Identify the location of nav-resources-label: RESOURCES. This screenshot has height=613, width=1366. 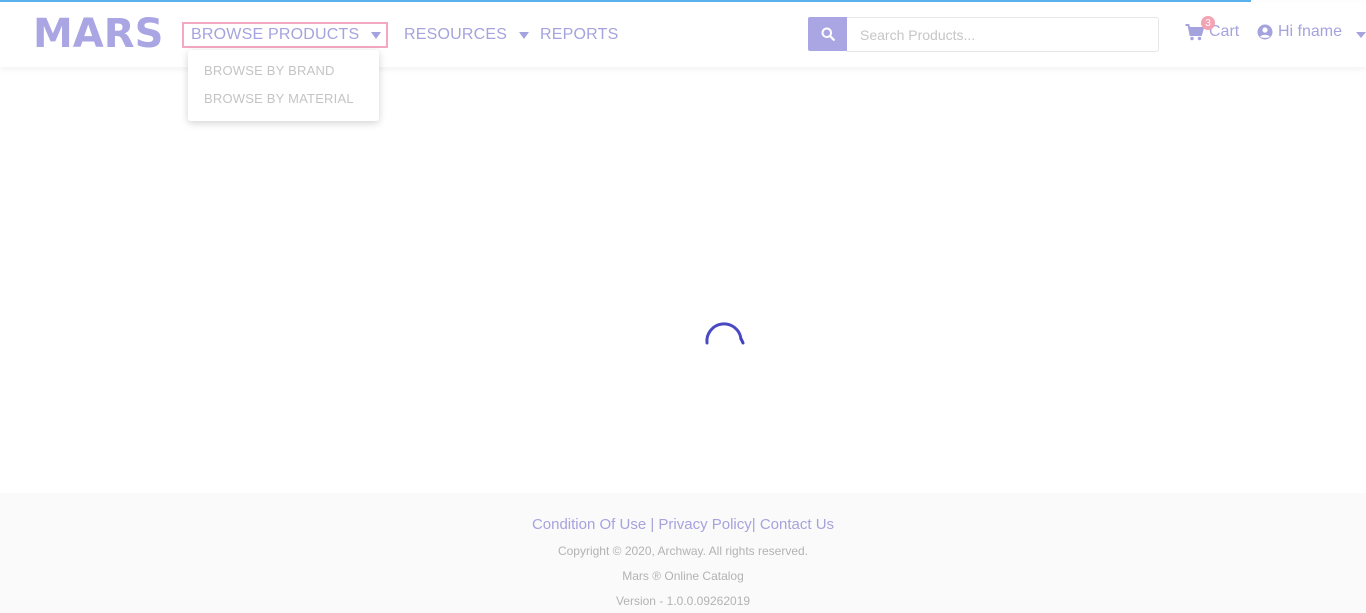
(456, 34).